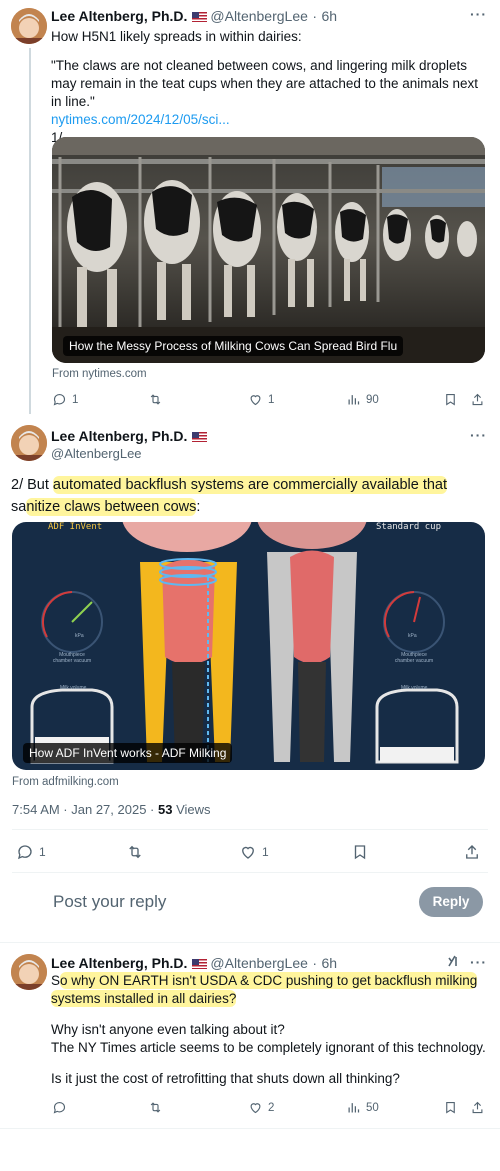 The height and width of the screenshot is (1171, 500). What do you see at coordinates (73, 688) in the screenshot?
I see `milk-volume-label-left: Milk volume` at bounding box center [73, 688].